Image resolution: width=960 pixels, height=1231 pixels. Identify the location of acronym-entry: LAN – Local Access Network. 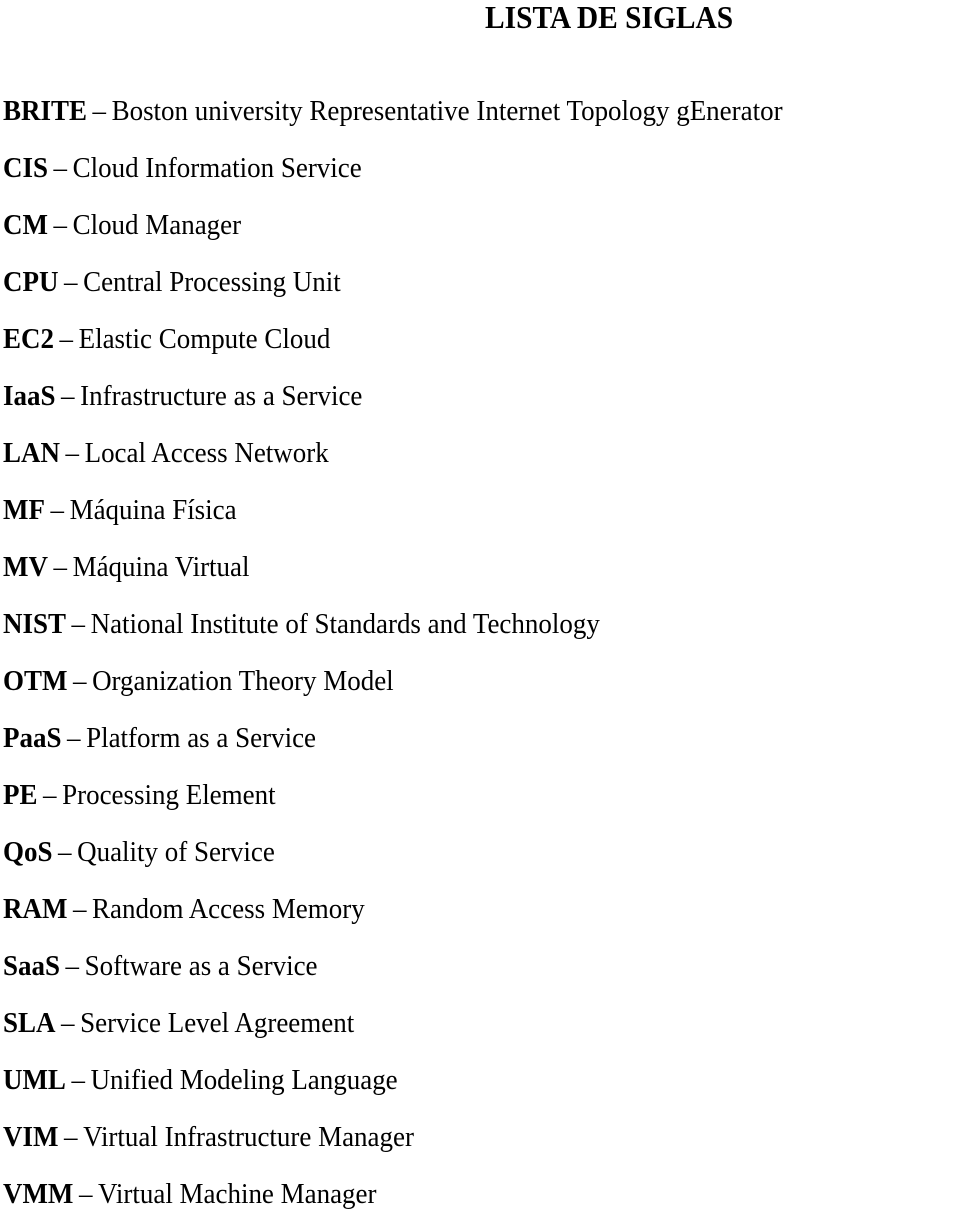
(393, 461).